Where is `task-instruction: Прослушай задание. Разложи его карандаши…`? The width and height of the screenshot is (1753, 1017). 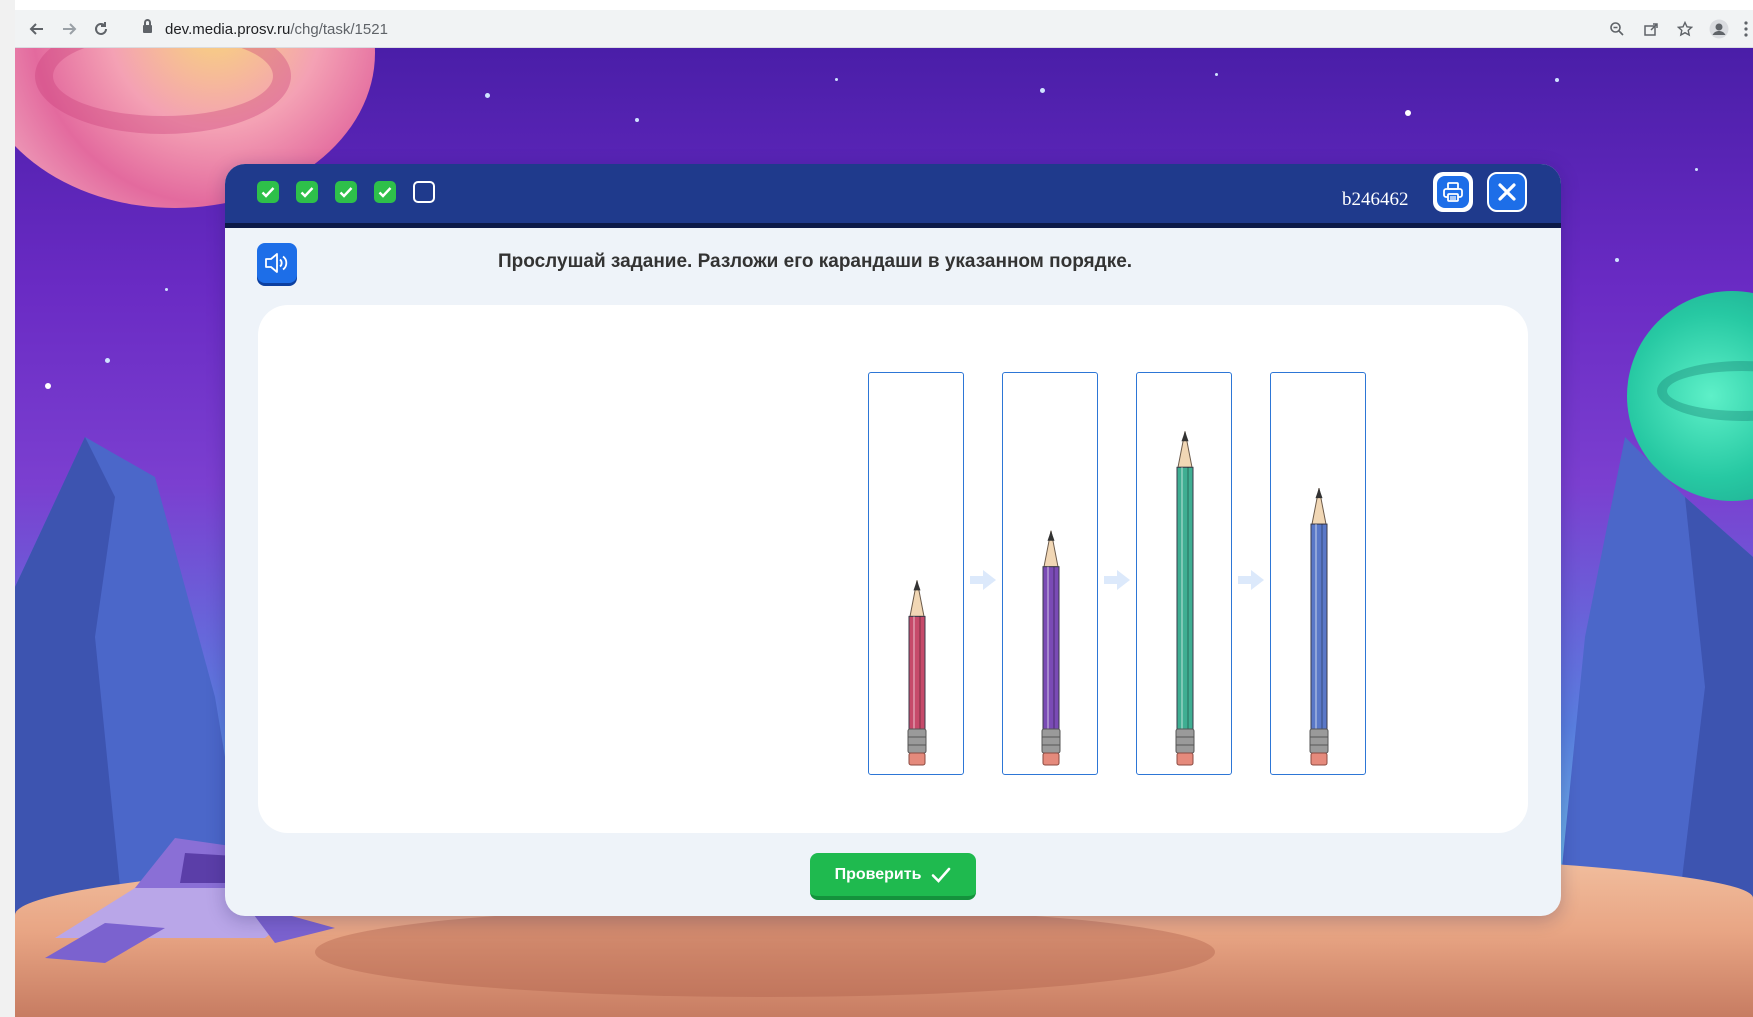 task-instruction: Прослушай задание. Разложи его карандаши… is located at coordinates (815, 261).